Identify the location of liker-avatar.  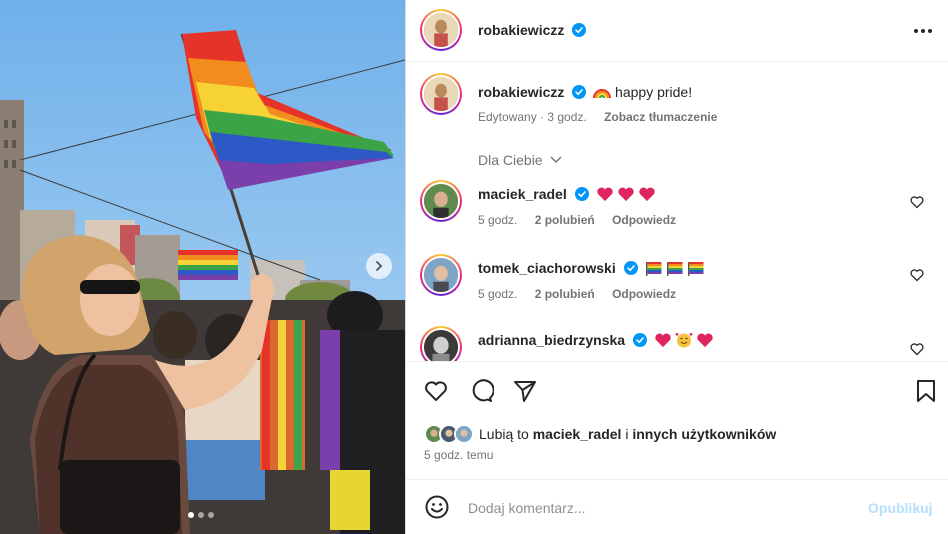
(464, 434).